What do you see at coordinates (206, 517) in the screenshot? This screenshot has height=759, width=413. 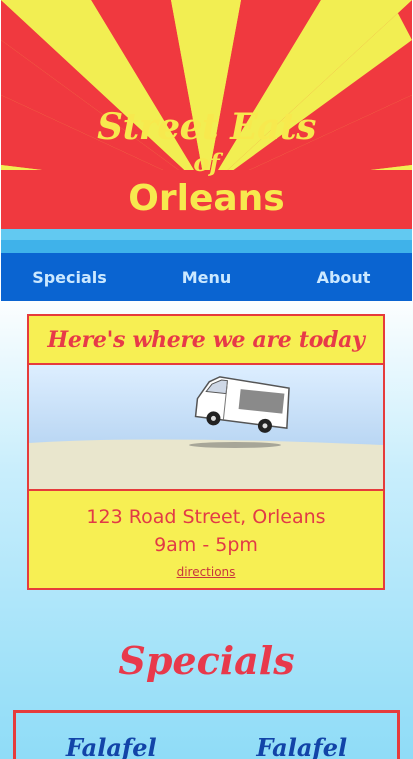 I see `location-address: 123 Road Street, Orleans` at bounding box center [206, 517].